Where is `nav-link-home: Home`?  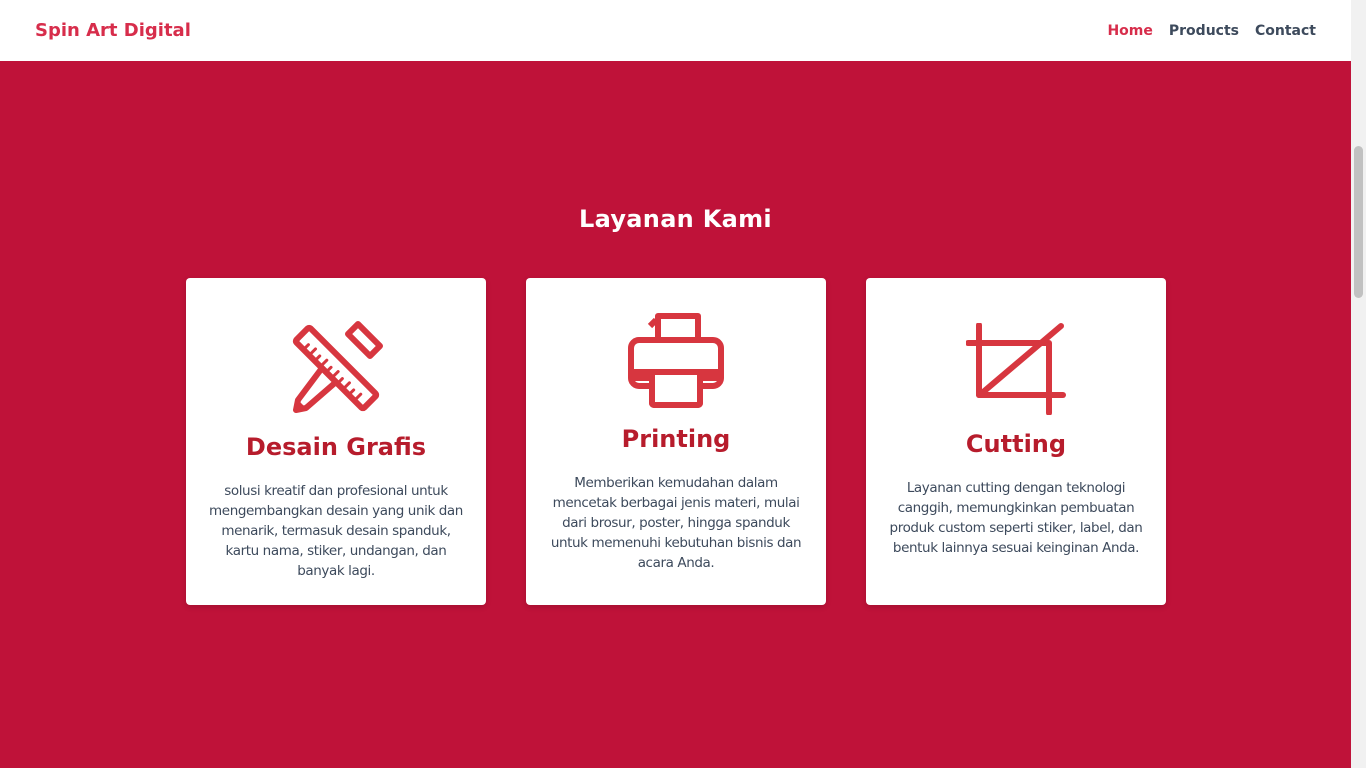 nav-link-home: Home is located at coordinates (1129, 31).